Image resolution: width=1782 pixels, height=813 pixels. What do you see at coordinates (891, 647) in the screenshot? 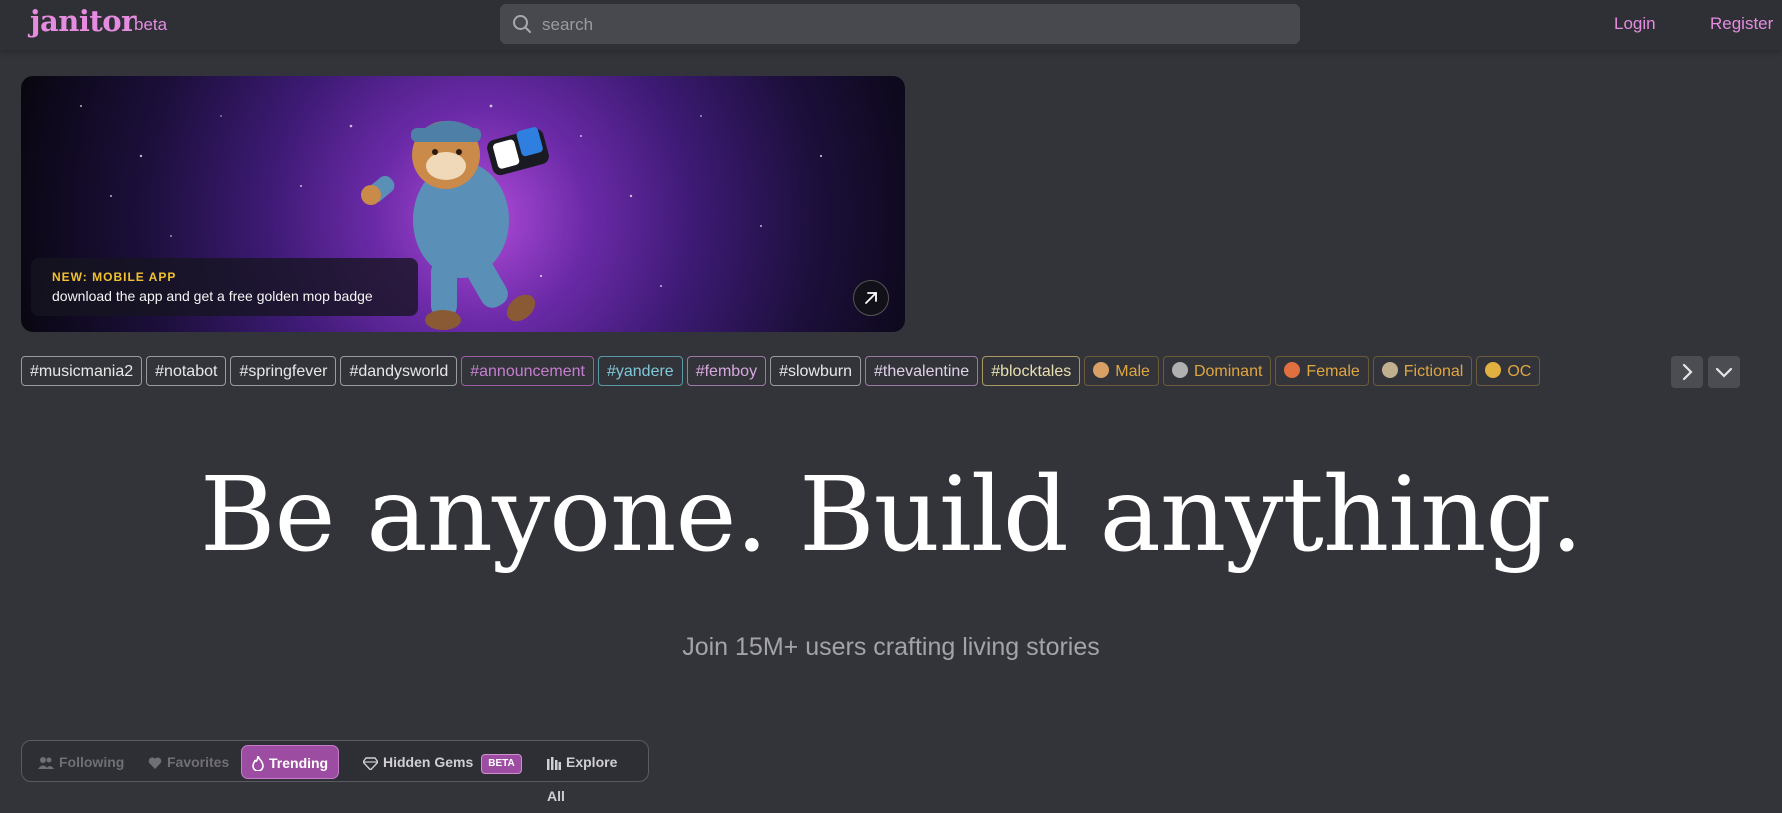
I see `hero-subtitle: Join 15M+ users crafting living stories` at bounding box center [891, 647].